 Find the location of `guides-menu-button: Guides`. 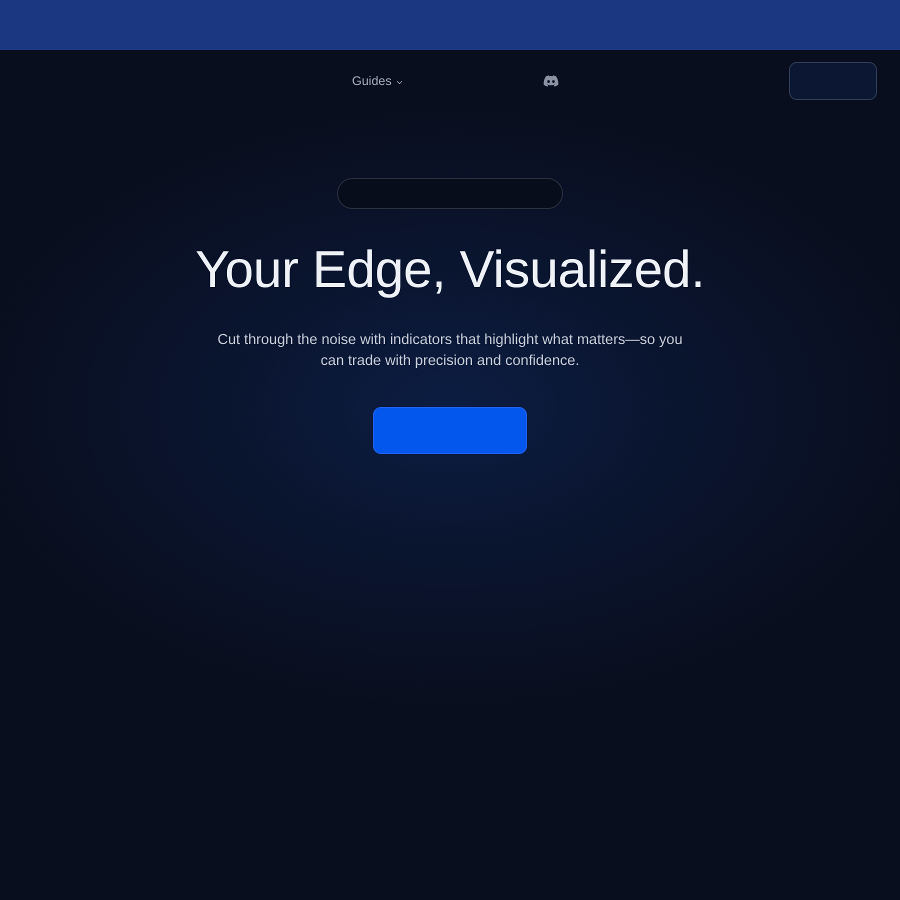

guides-menu-button: Guides is located at coordinates (378, 81).